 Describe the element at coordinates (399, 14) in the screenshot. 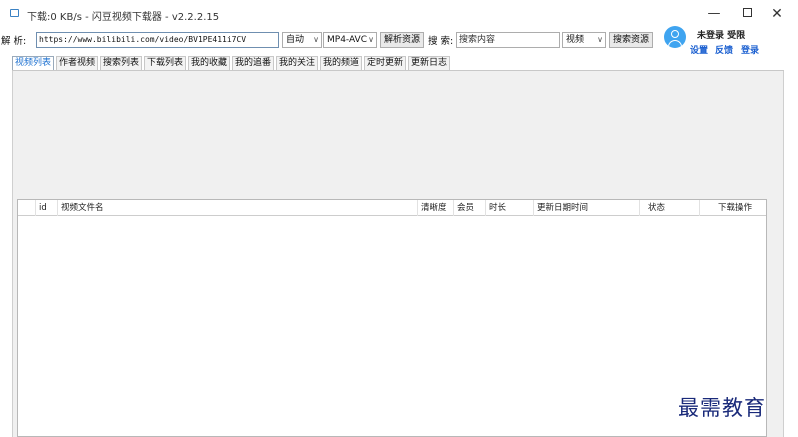

I see `title-bar: 下载:0 KB/s - 闪豆视频下载器 - v2.2.2.15 — ✕` at that location.